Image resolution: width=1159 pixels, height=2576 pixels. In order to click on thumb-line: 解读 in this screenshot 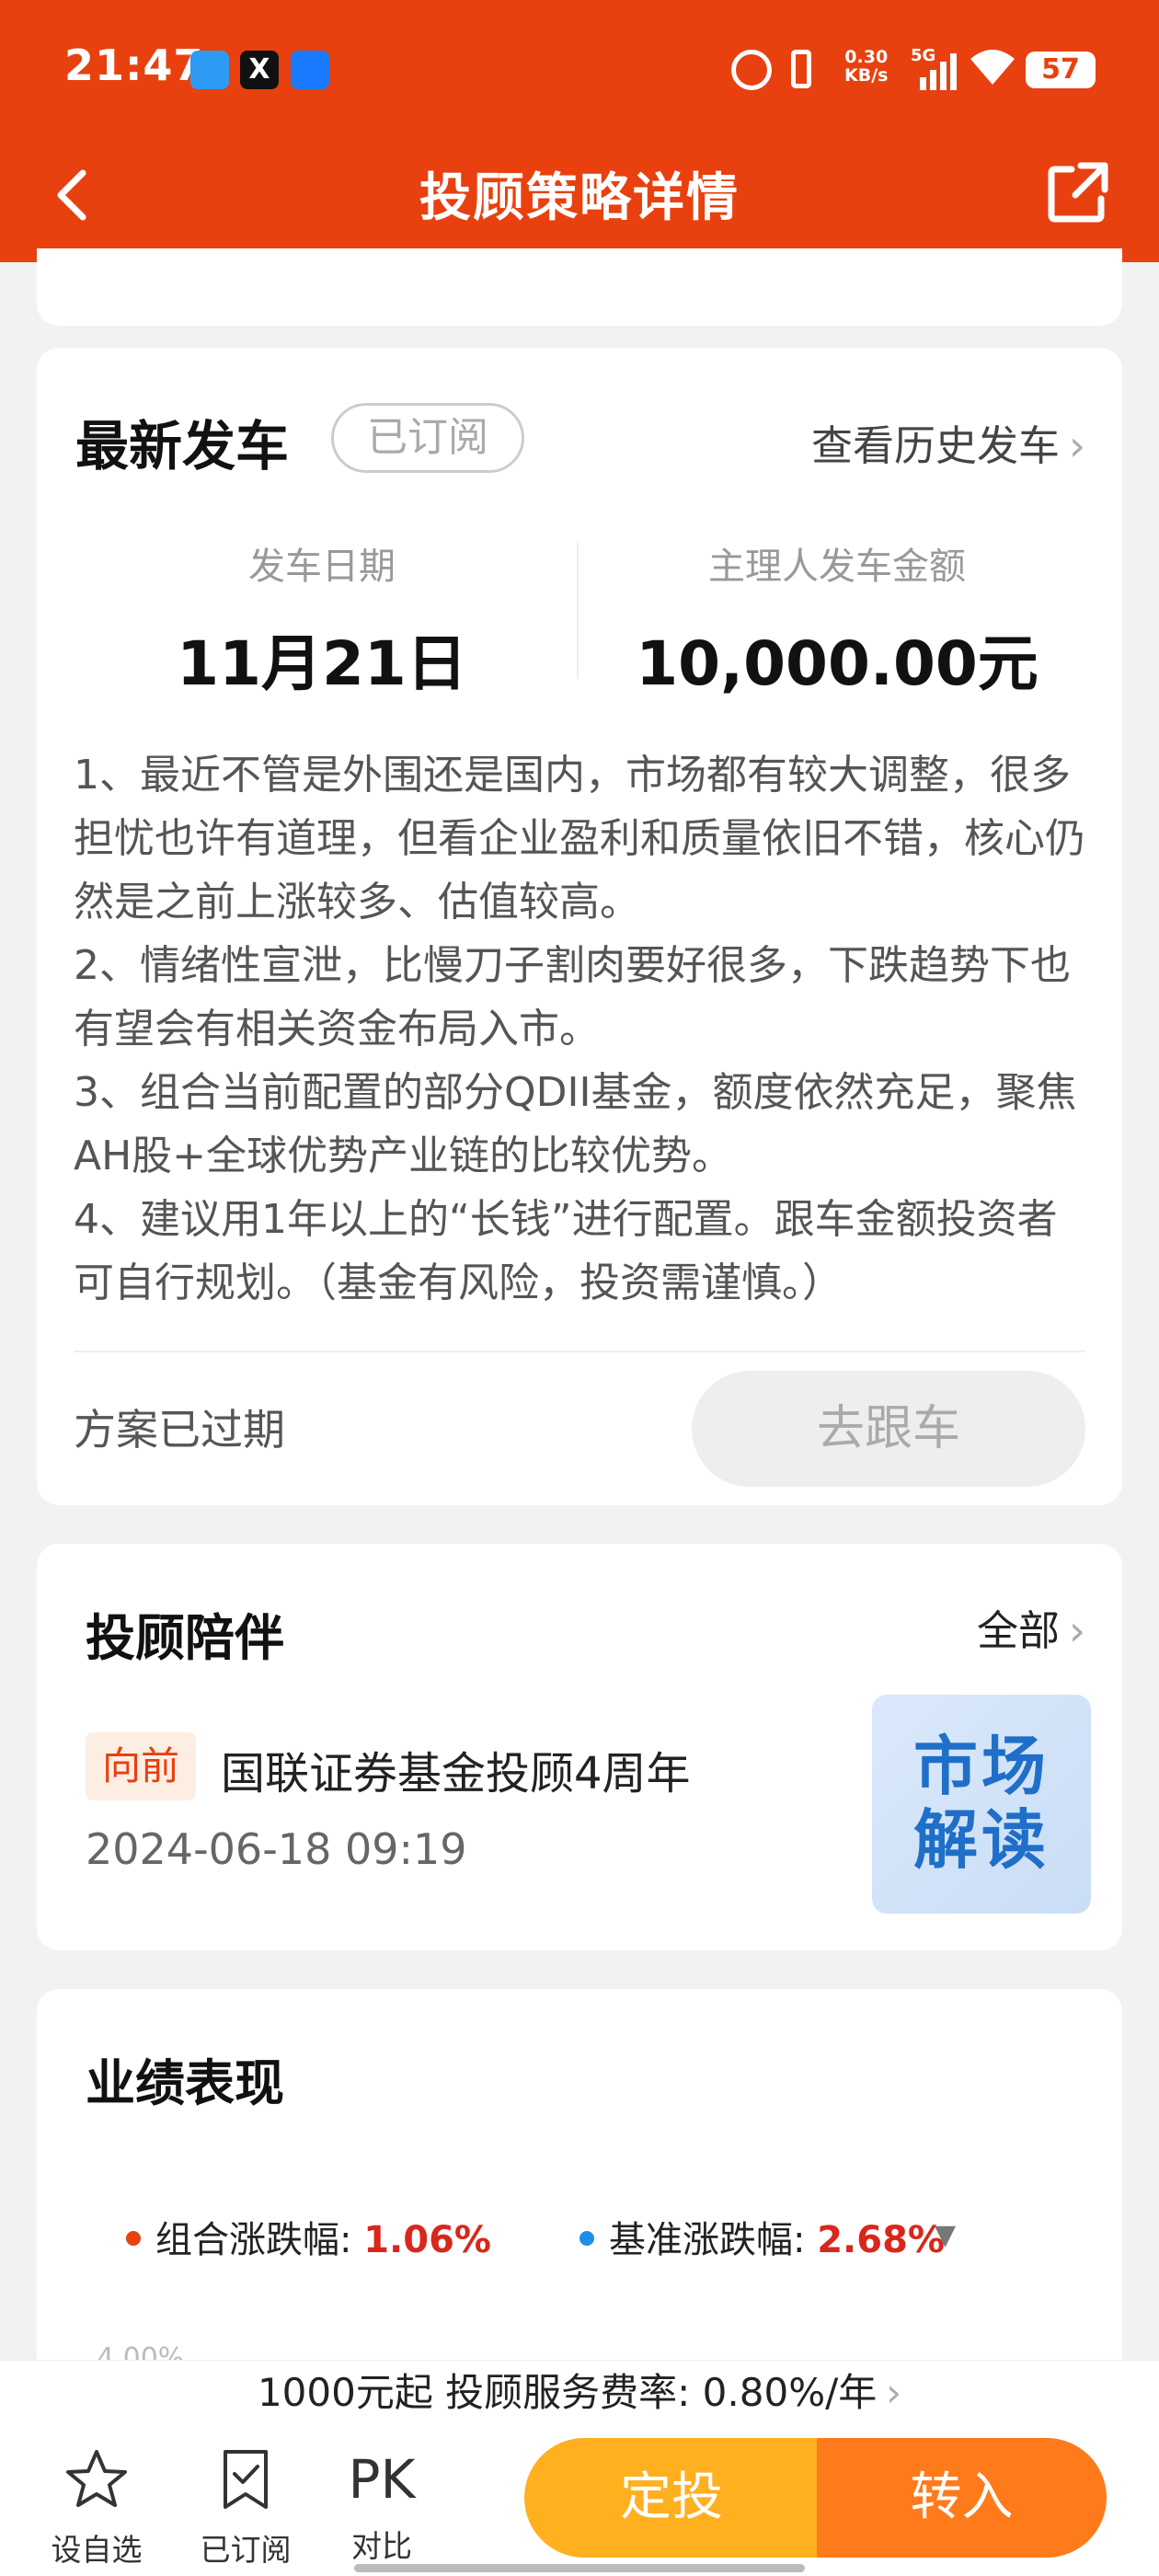, I will do `click(981, 1840)`.